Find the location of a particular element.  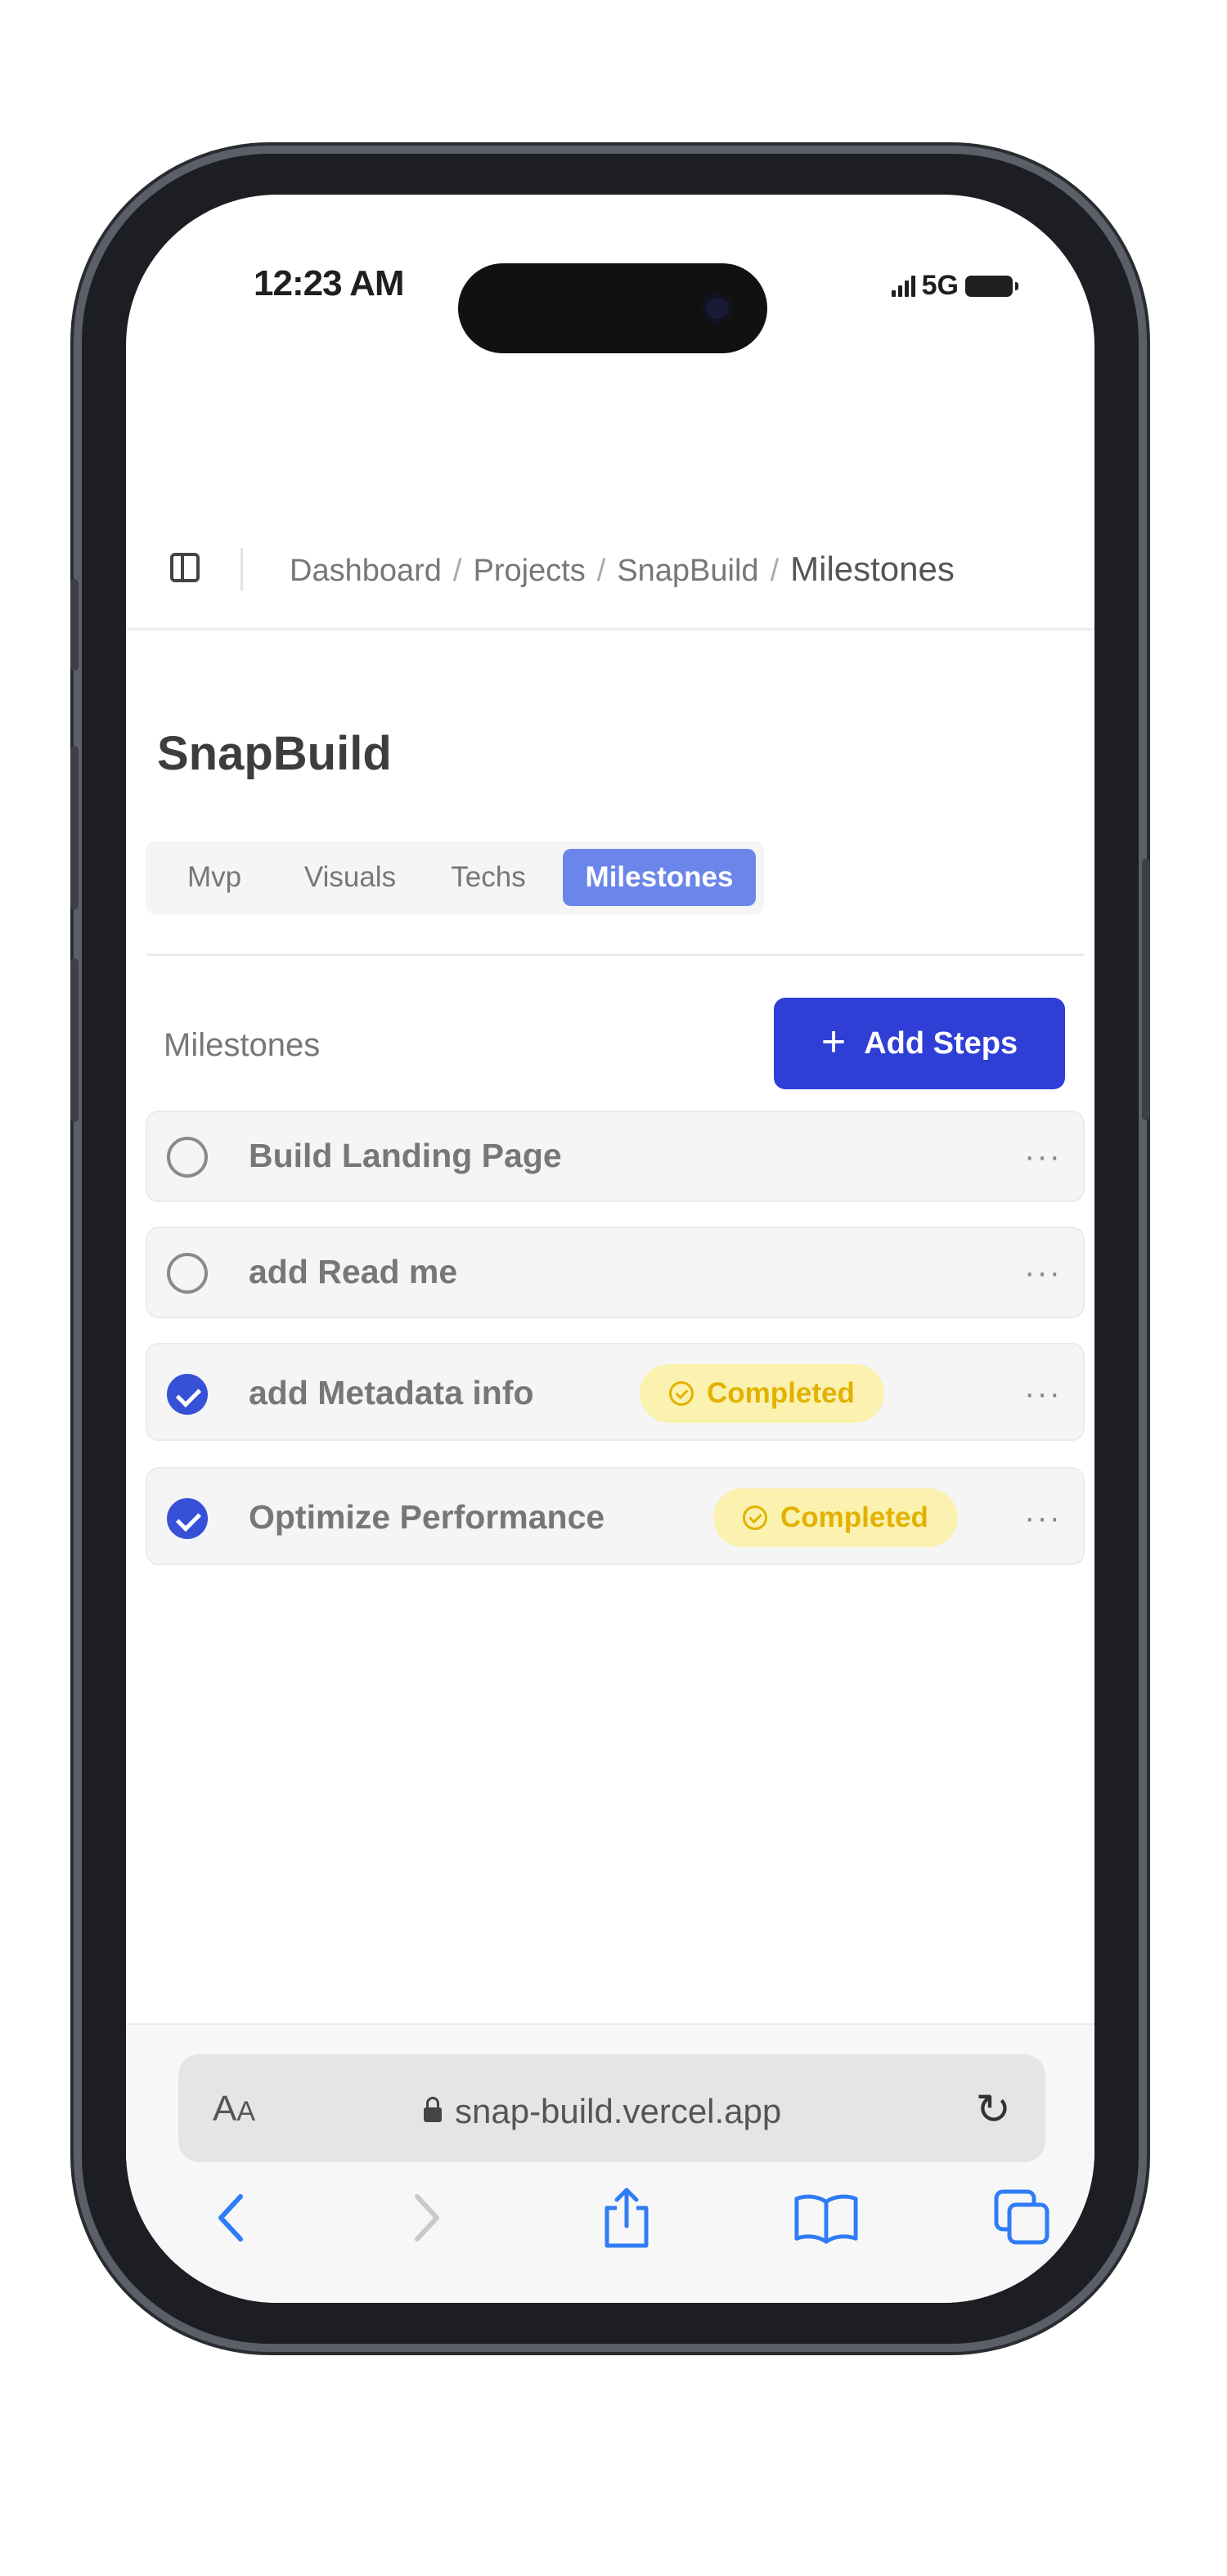

back-icon is located at coordinates (230, 2218).